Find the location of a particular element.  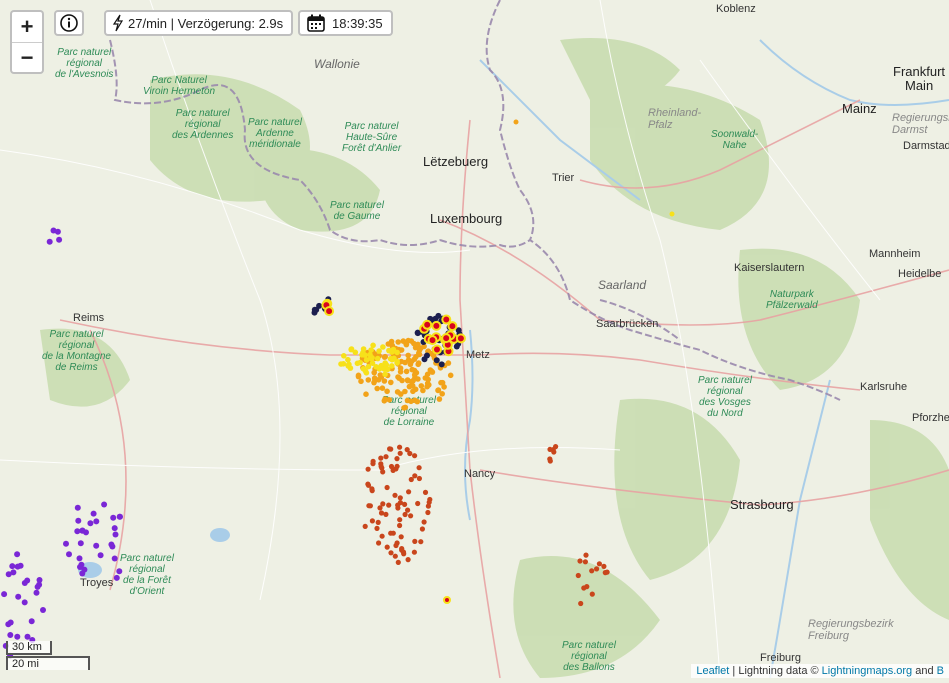

scale-km: 30 km is located at coordinates (29, 648).